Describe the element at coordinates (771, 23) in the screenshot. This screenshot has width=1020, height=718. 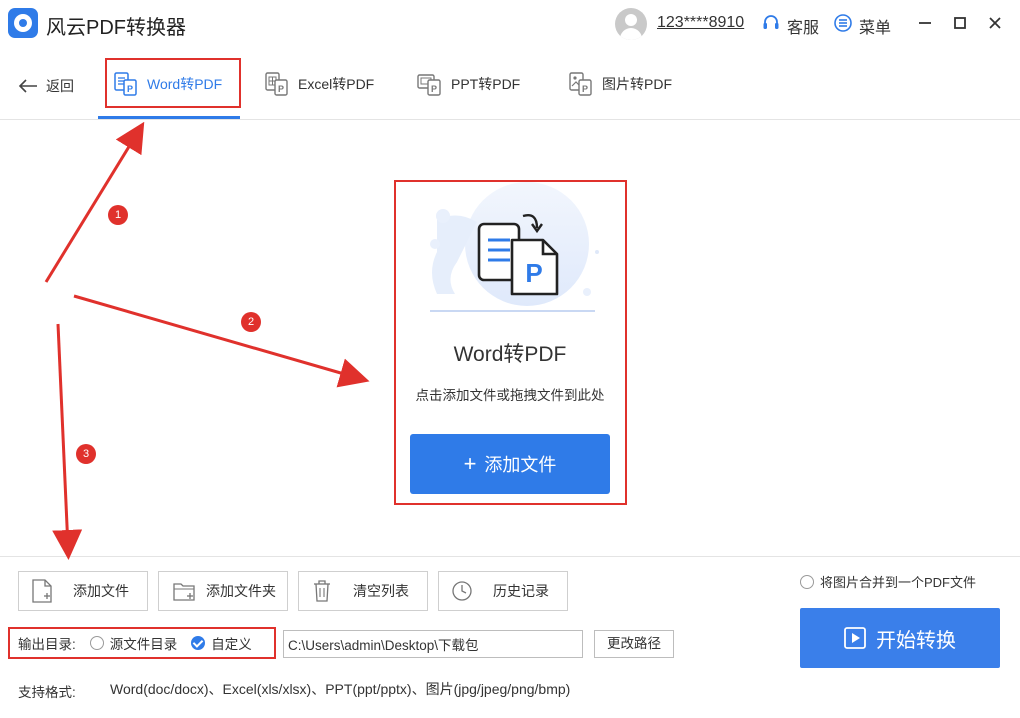
I see `headset-icon` at that location.